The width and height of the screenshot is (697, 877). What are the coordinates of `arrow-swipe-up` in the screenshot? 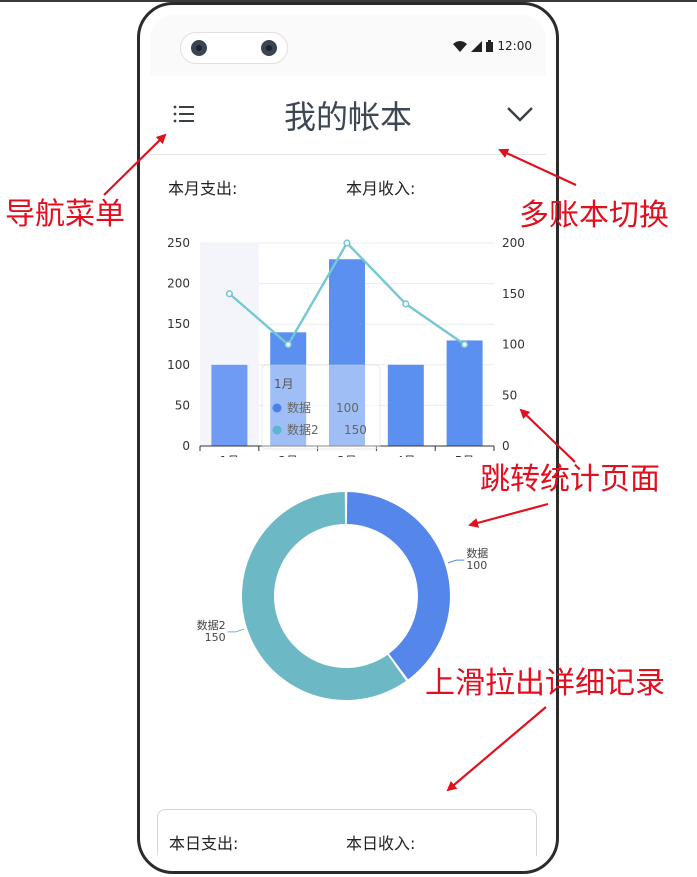 It's located at (496, 749).